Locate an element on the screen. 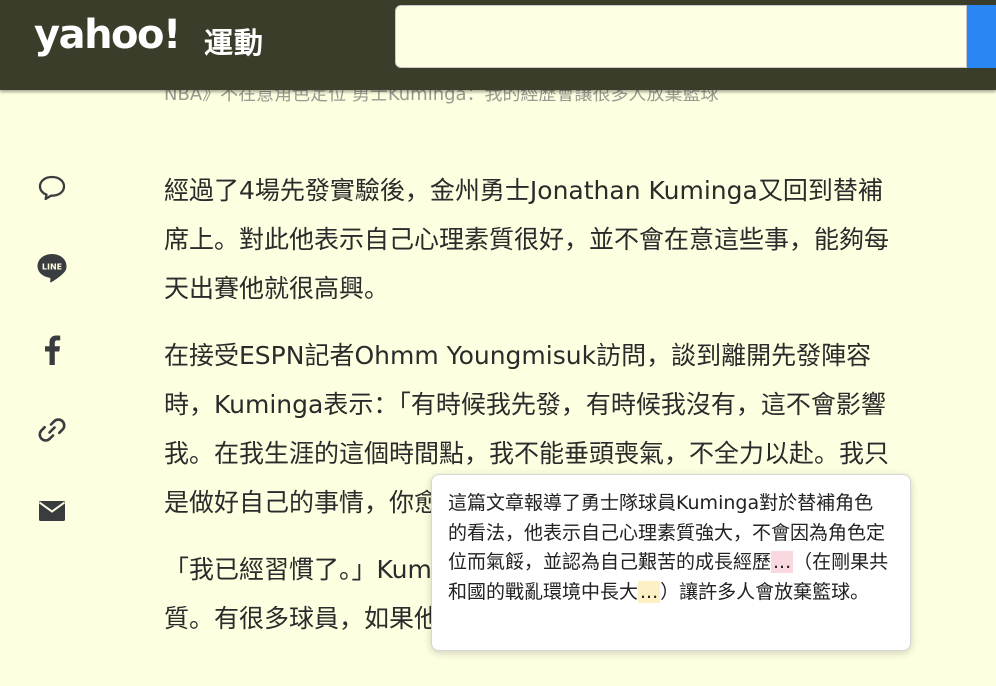  tooltip-text: ）讓許多人會放棄籃球。 is located at coordinates (765, 591).